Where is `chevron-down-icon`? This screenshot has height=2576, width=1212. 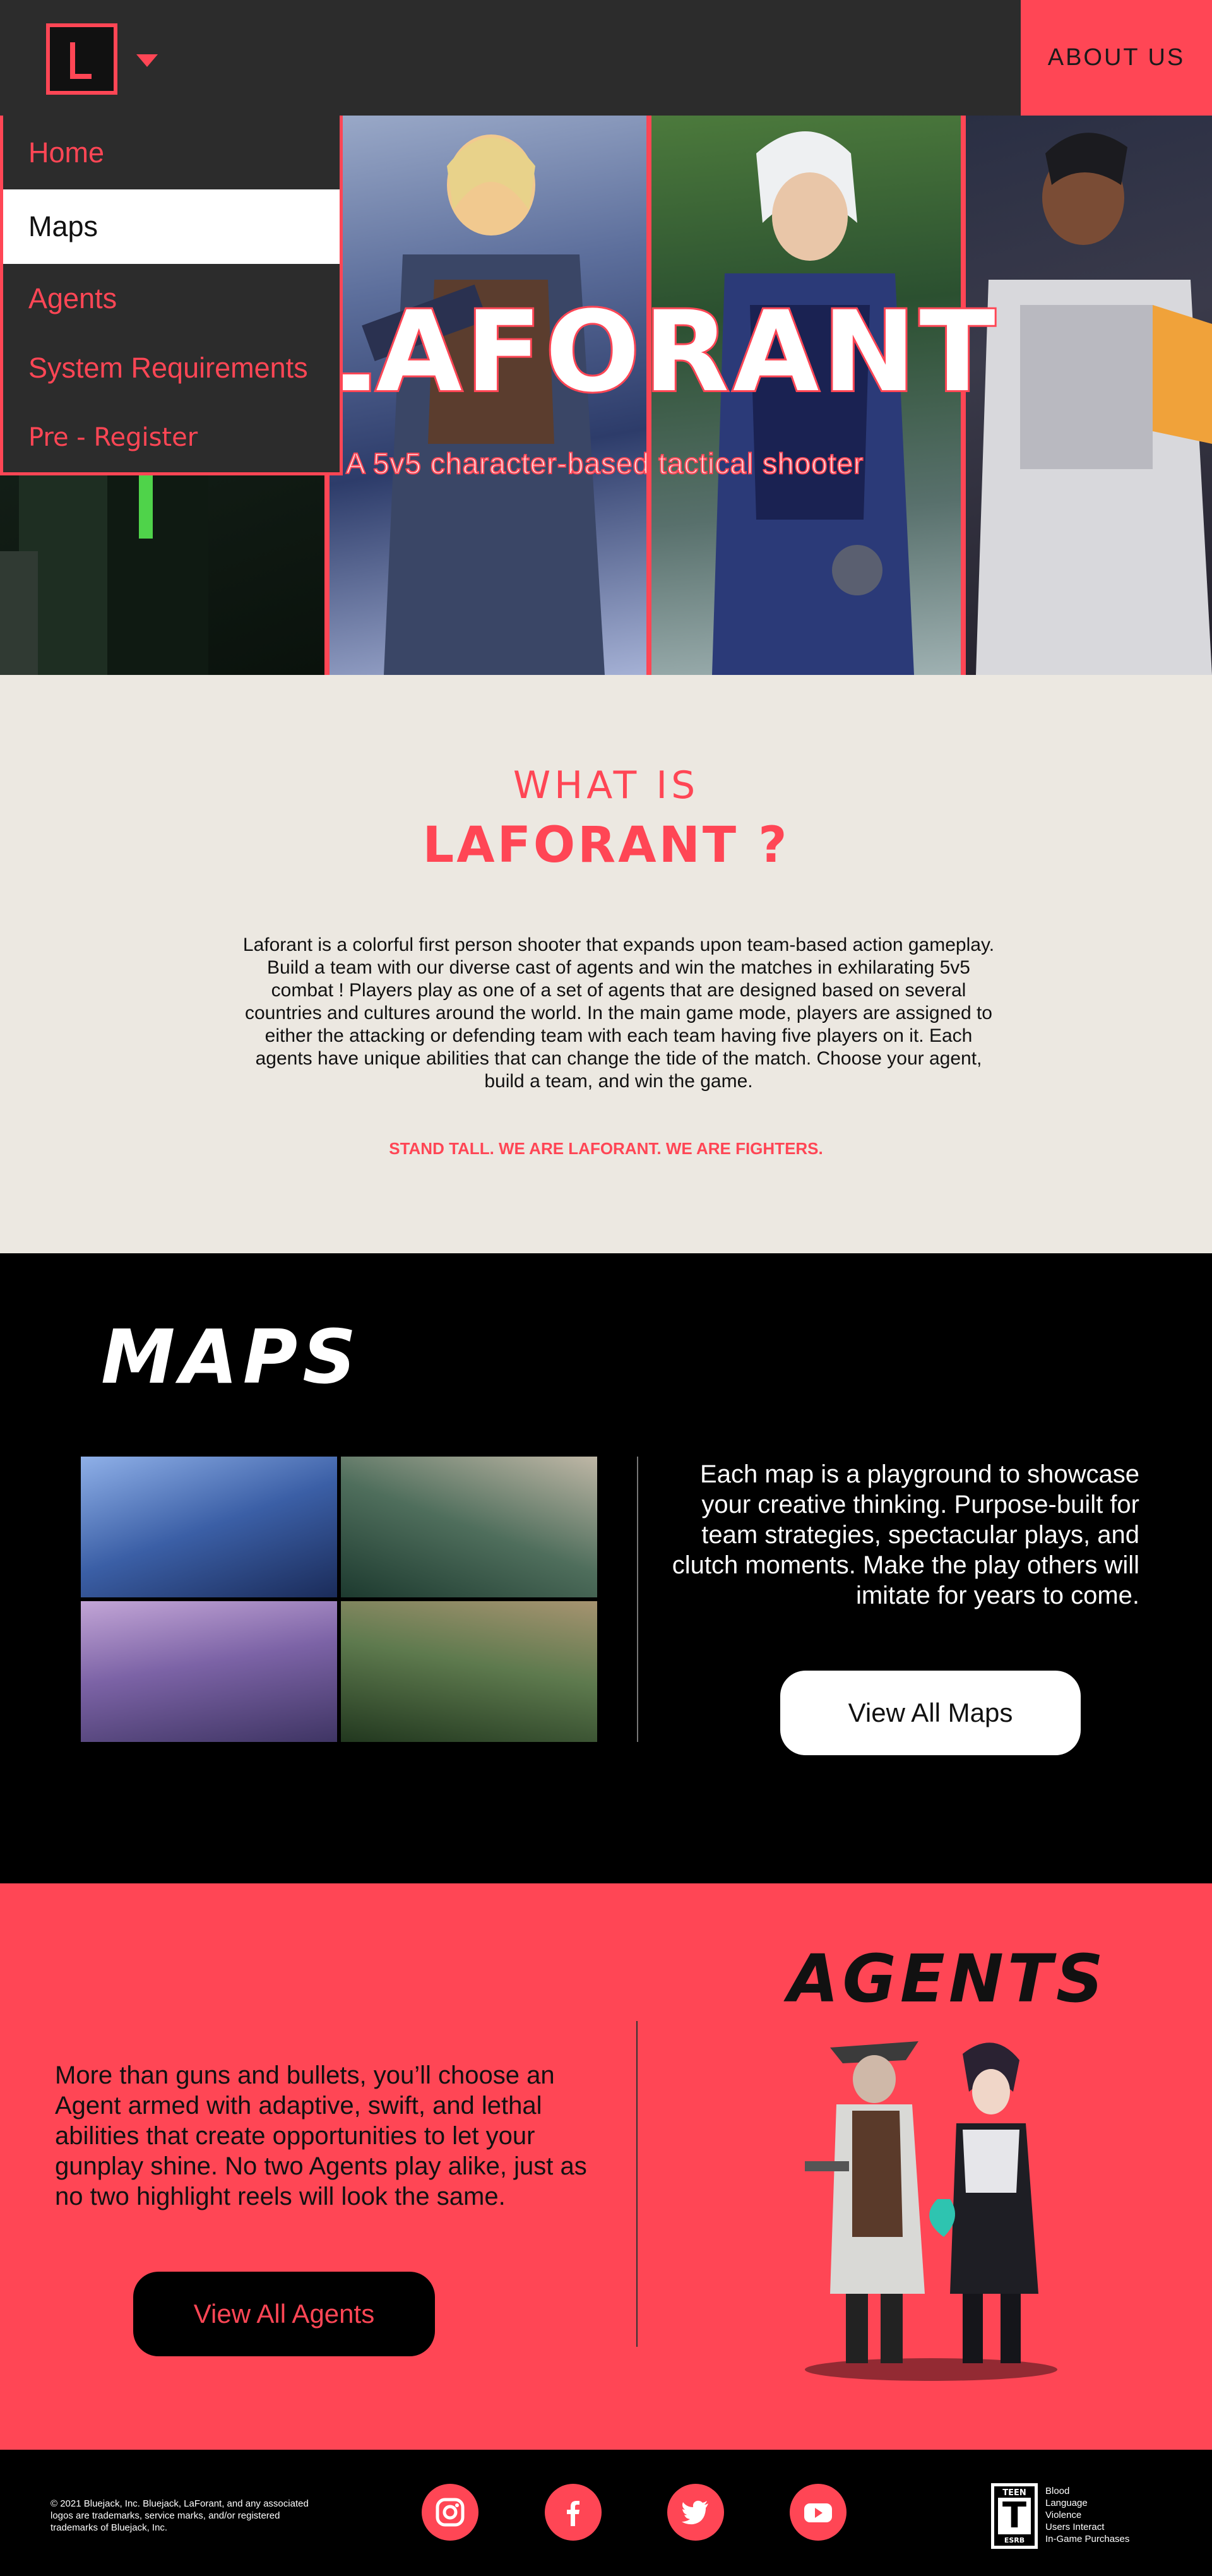 chevron-down-icon is located at coordinates (147, 60).